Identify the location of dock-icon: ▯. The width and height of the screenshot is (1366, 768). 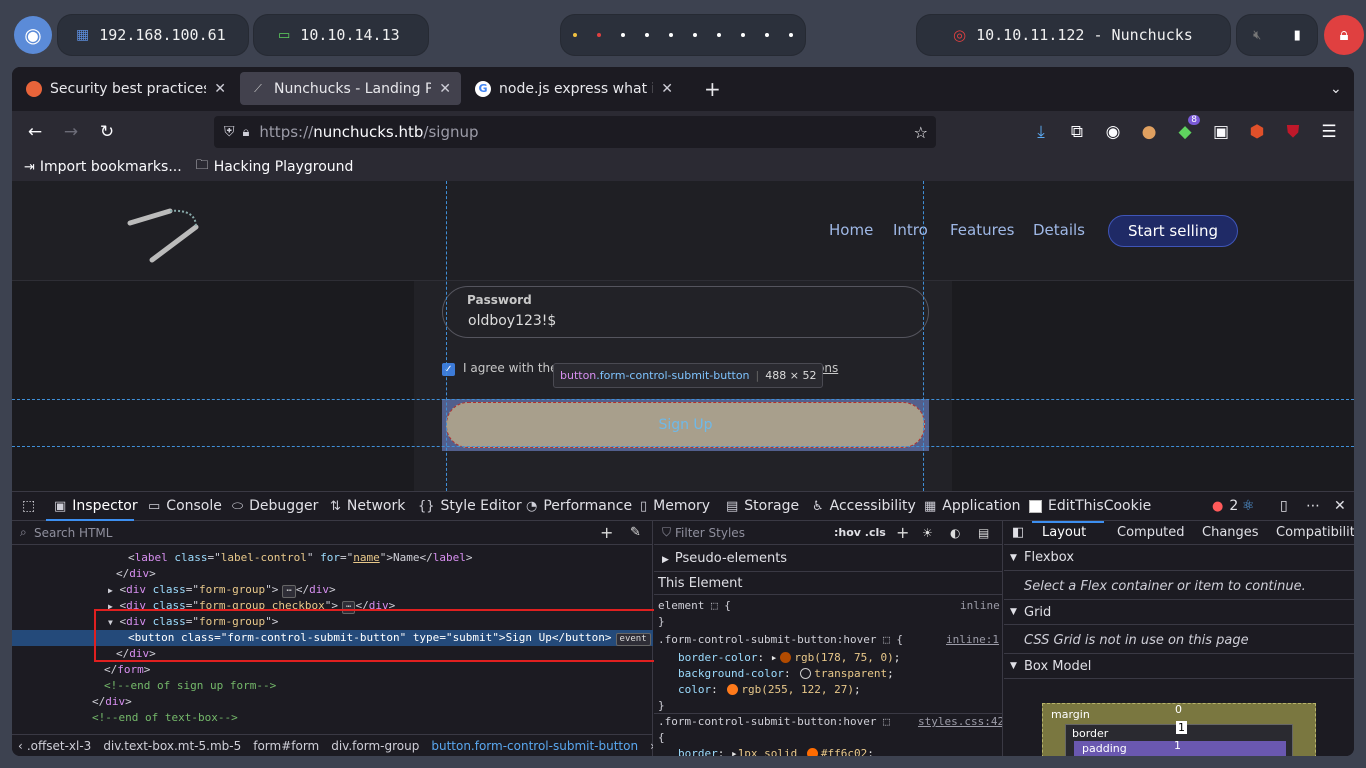
(1284, 506).